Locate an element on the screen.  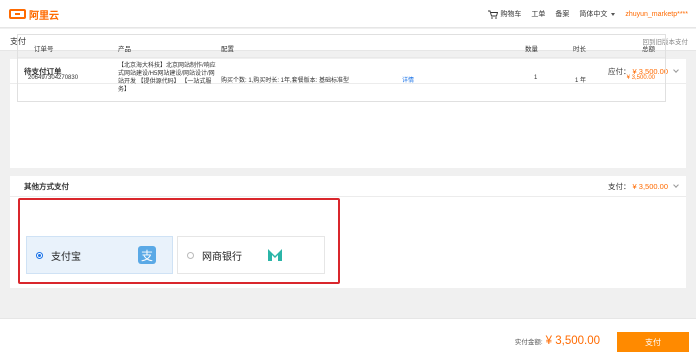
payment-footer: 实付金额: ¥ 3,500.00 支付 is located at coordinates (348, 339).